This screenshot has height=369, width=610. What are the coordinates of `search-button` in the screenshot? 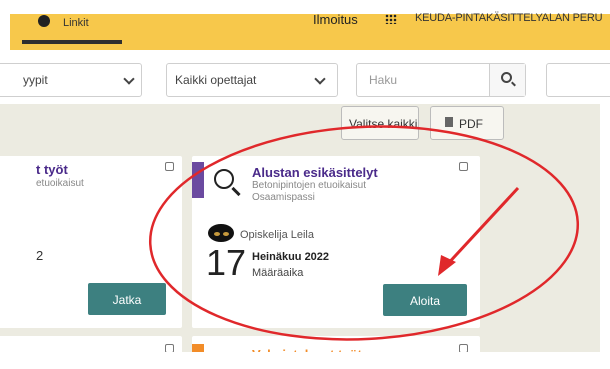 It's located at (507, 80).